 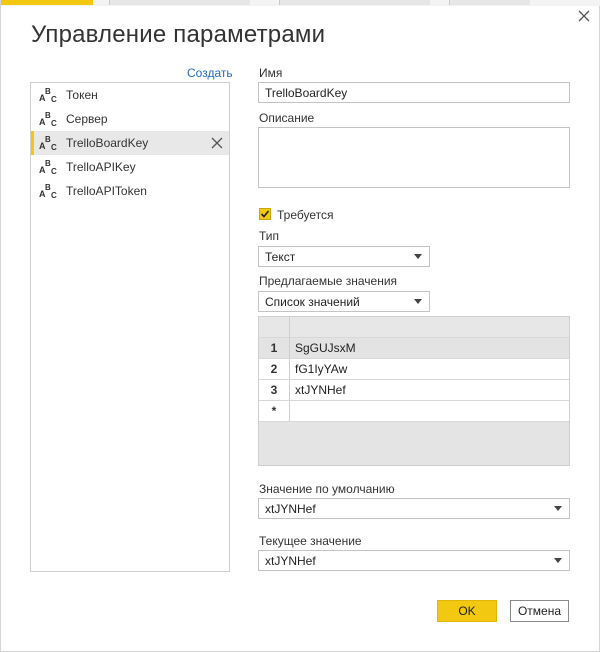 What do you see at coordinates (467, 611) in the screenshot?
I see `ok-button: OK` at bounding box center [467, 611].